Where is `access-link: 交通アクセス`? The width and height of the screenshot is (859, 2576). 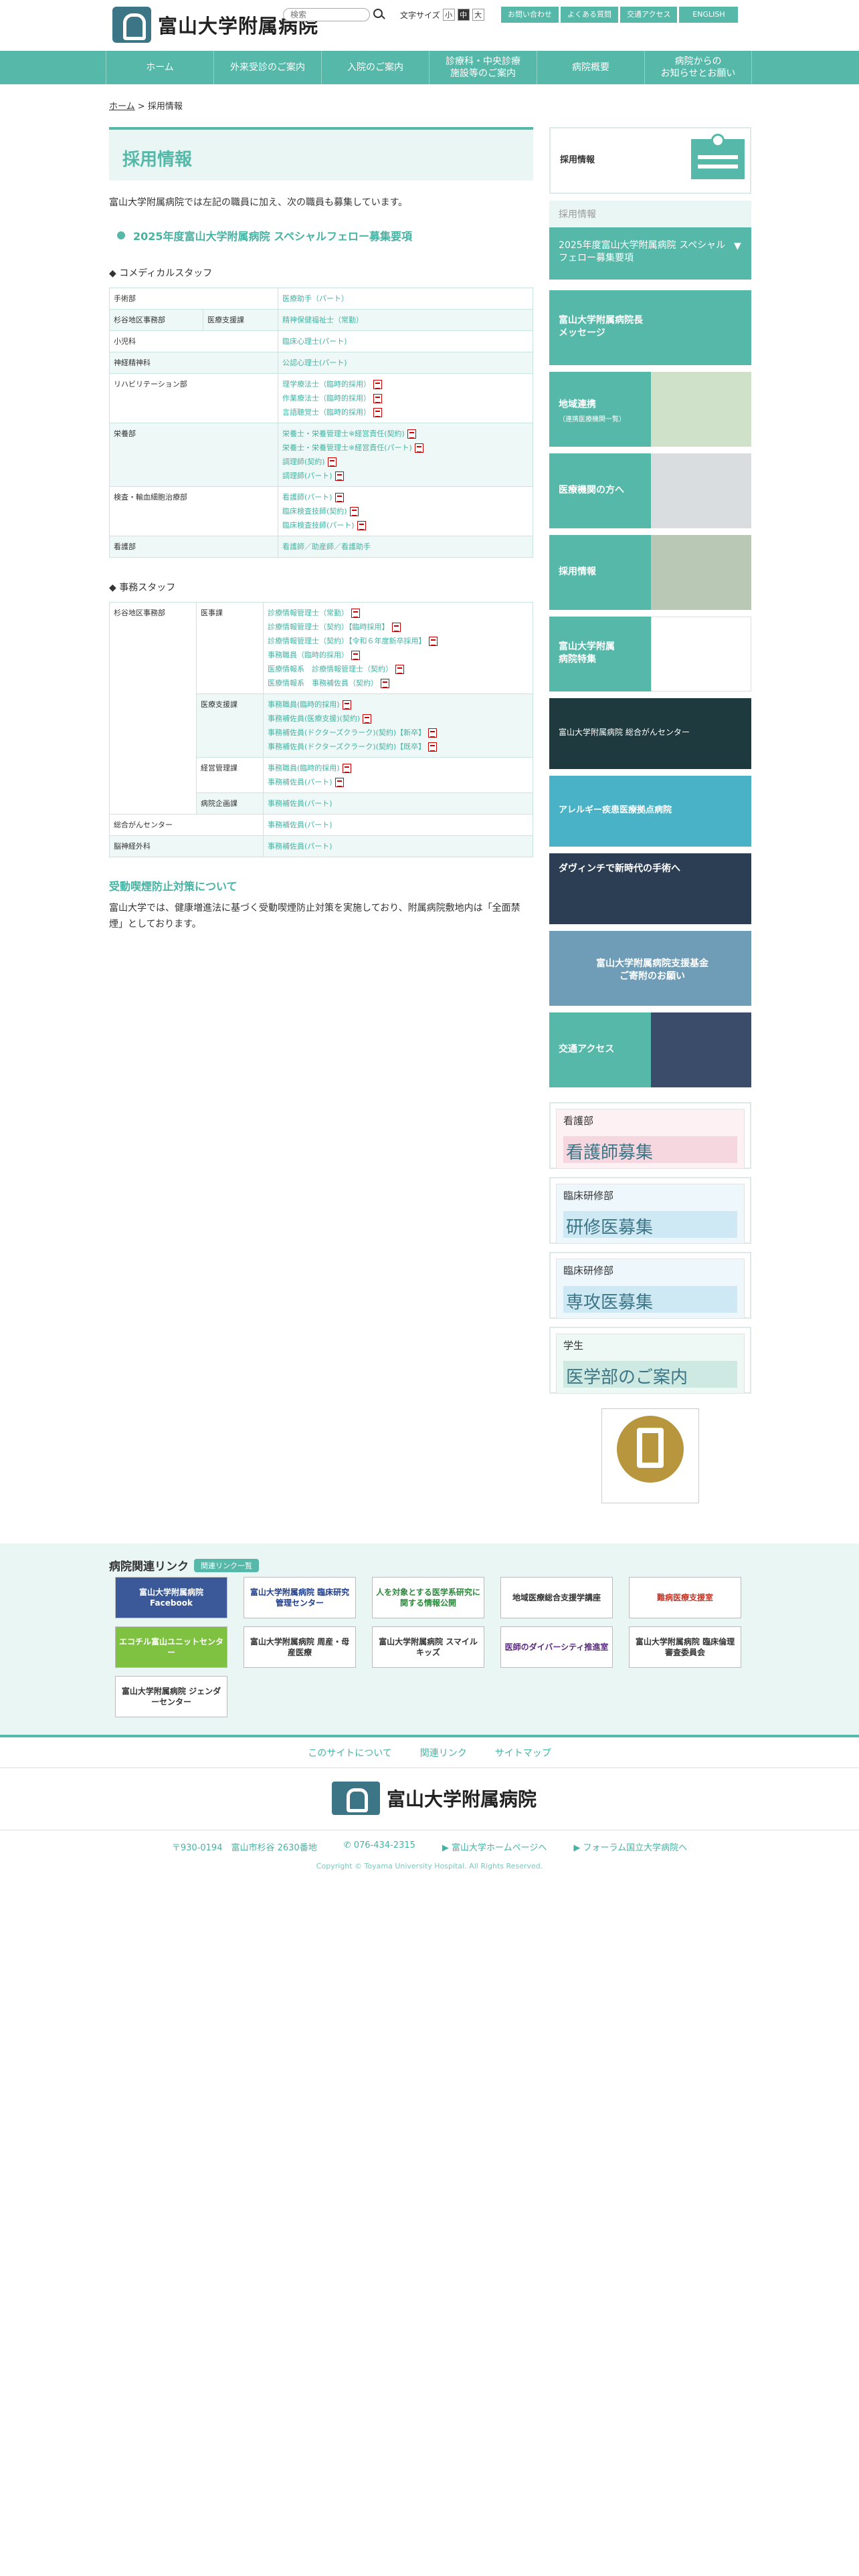
access-link: 交通アクセス is located at coordinates (649, 15).